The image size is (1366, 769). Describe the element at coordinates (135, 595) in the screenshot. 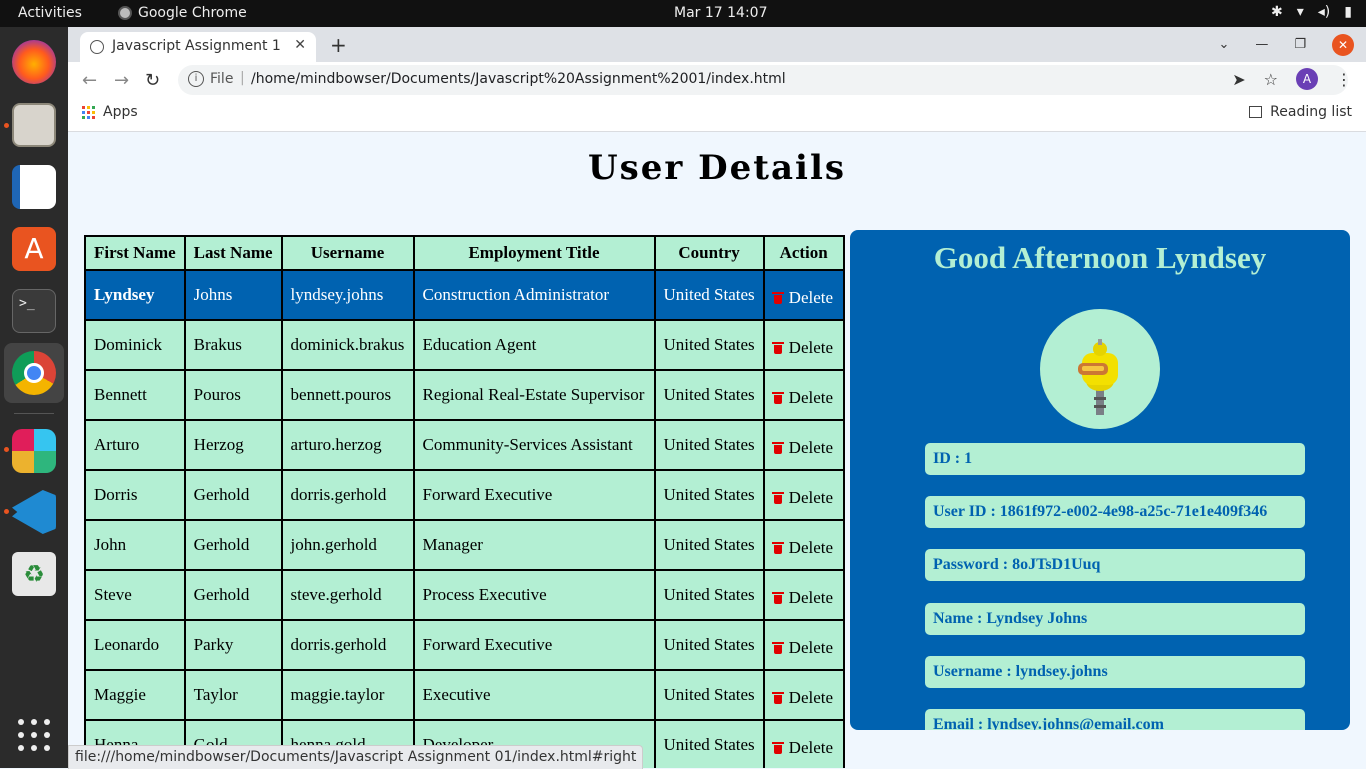

I see `table-cell-first: Steve` at that location.